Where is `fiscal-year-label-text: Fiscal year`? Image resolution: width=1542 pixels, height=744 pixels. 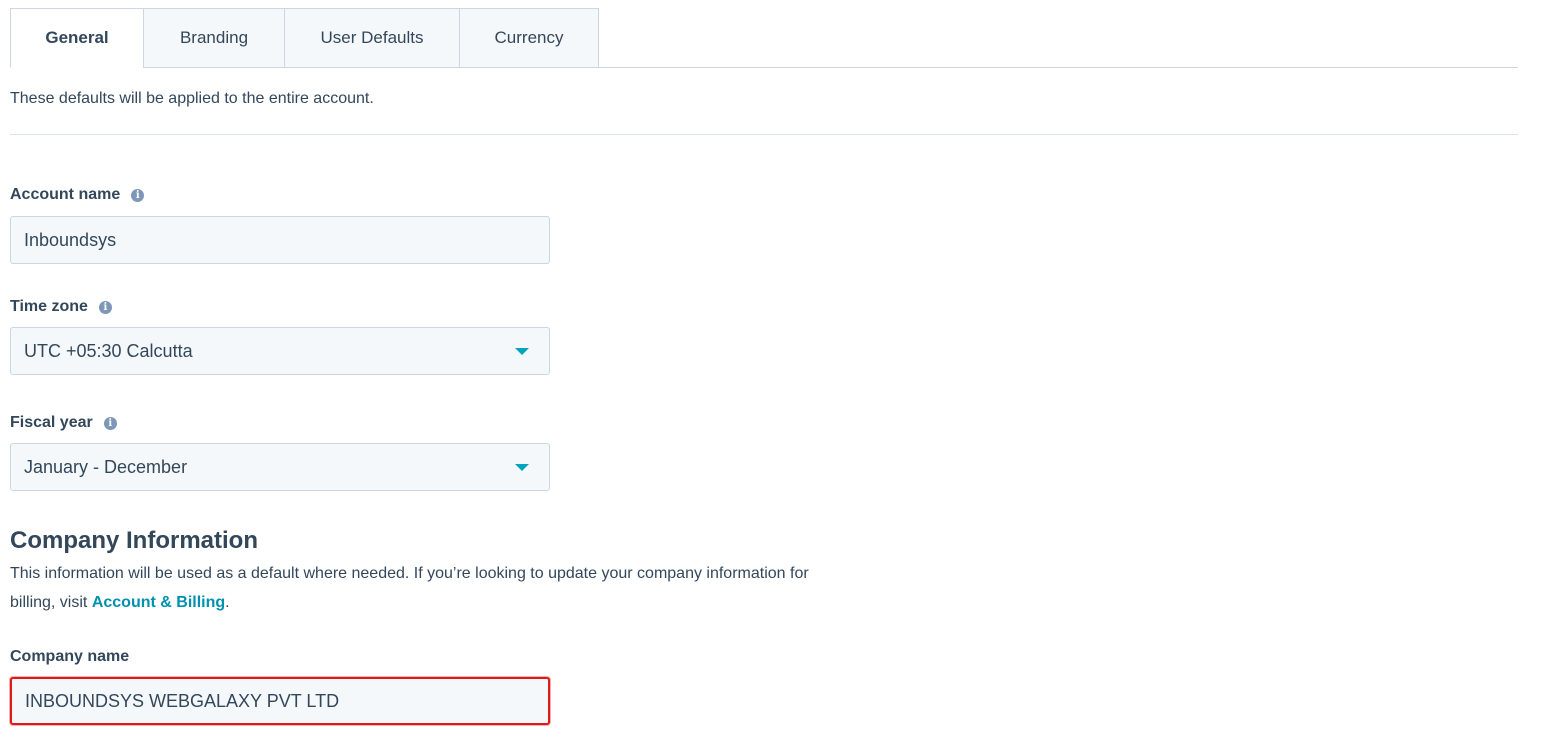 fiscal-year-label-text: Fiscal year is located at coordinates (51, 422).